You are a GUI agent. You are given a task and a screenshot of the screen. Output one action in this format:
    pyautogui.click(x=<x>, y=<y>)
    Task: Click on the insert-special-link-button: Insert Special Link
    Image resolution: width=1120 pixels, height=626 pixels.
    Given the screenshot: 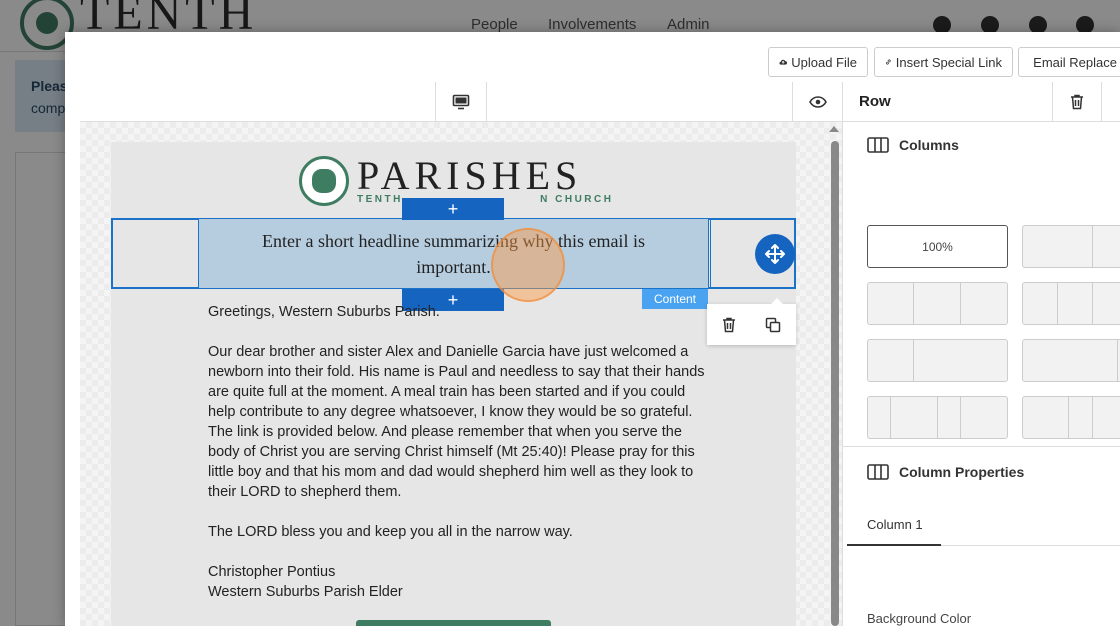 What is the action you would take?
    pyautogui.click(x=943, y=62)
    